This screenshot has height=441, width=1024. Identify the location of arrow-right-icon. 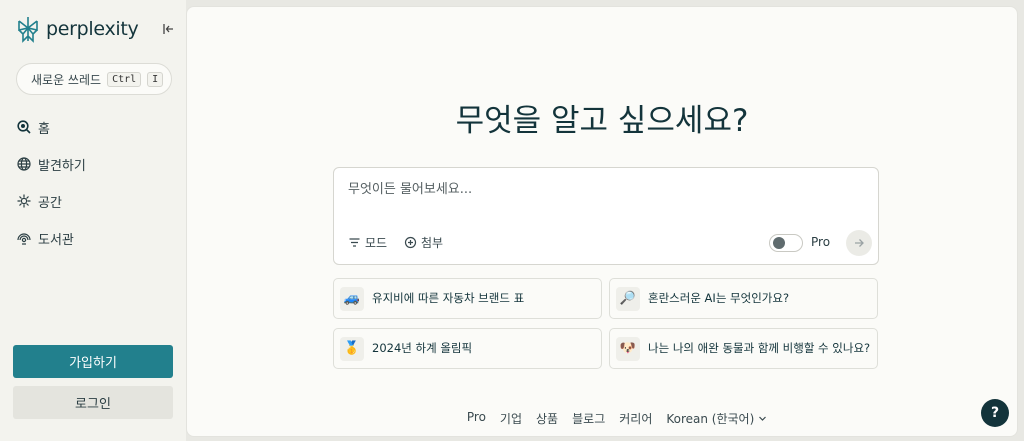
(859, 243).